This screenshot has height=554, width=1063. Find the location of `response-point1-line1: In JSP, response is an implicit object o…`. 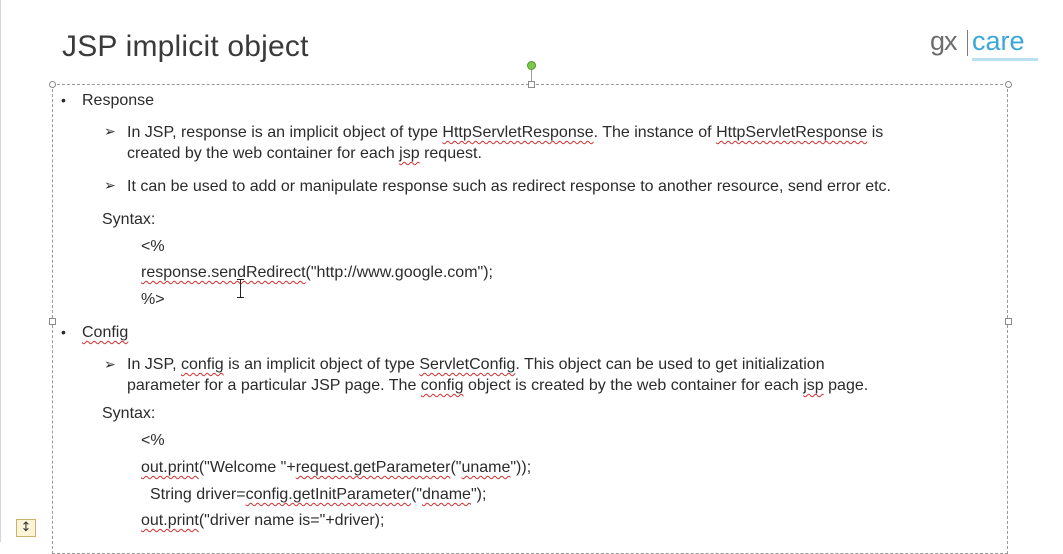

response-point1-line1: In JSP, response is an implicit object o… is located at coordinates (505, 133).